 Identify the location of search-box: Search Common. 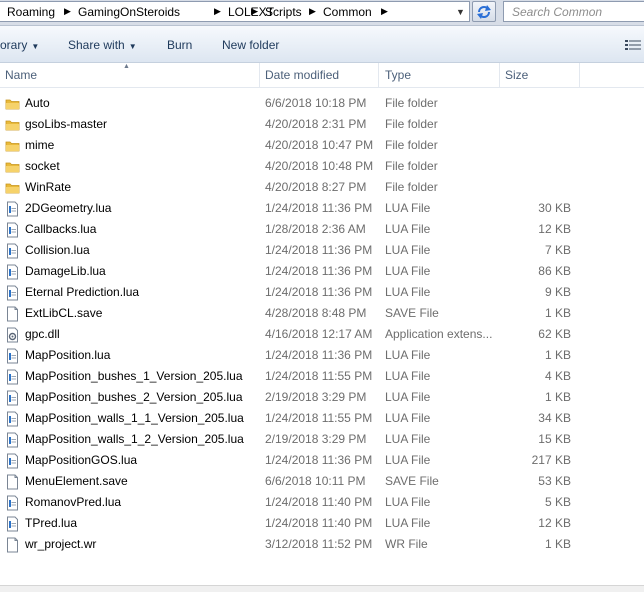
(573, 11).